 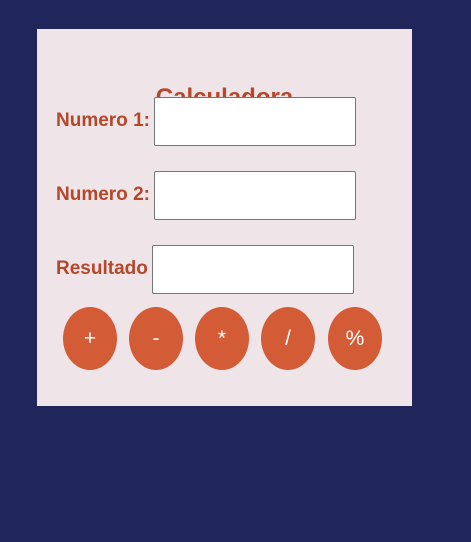 I want to click on subtract-button: -, so click(x=156, y=338).